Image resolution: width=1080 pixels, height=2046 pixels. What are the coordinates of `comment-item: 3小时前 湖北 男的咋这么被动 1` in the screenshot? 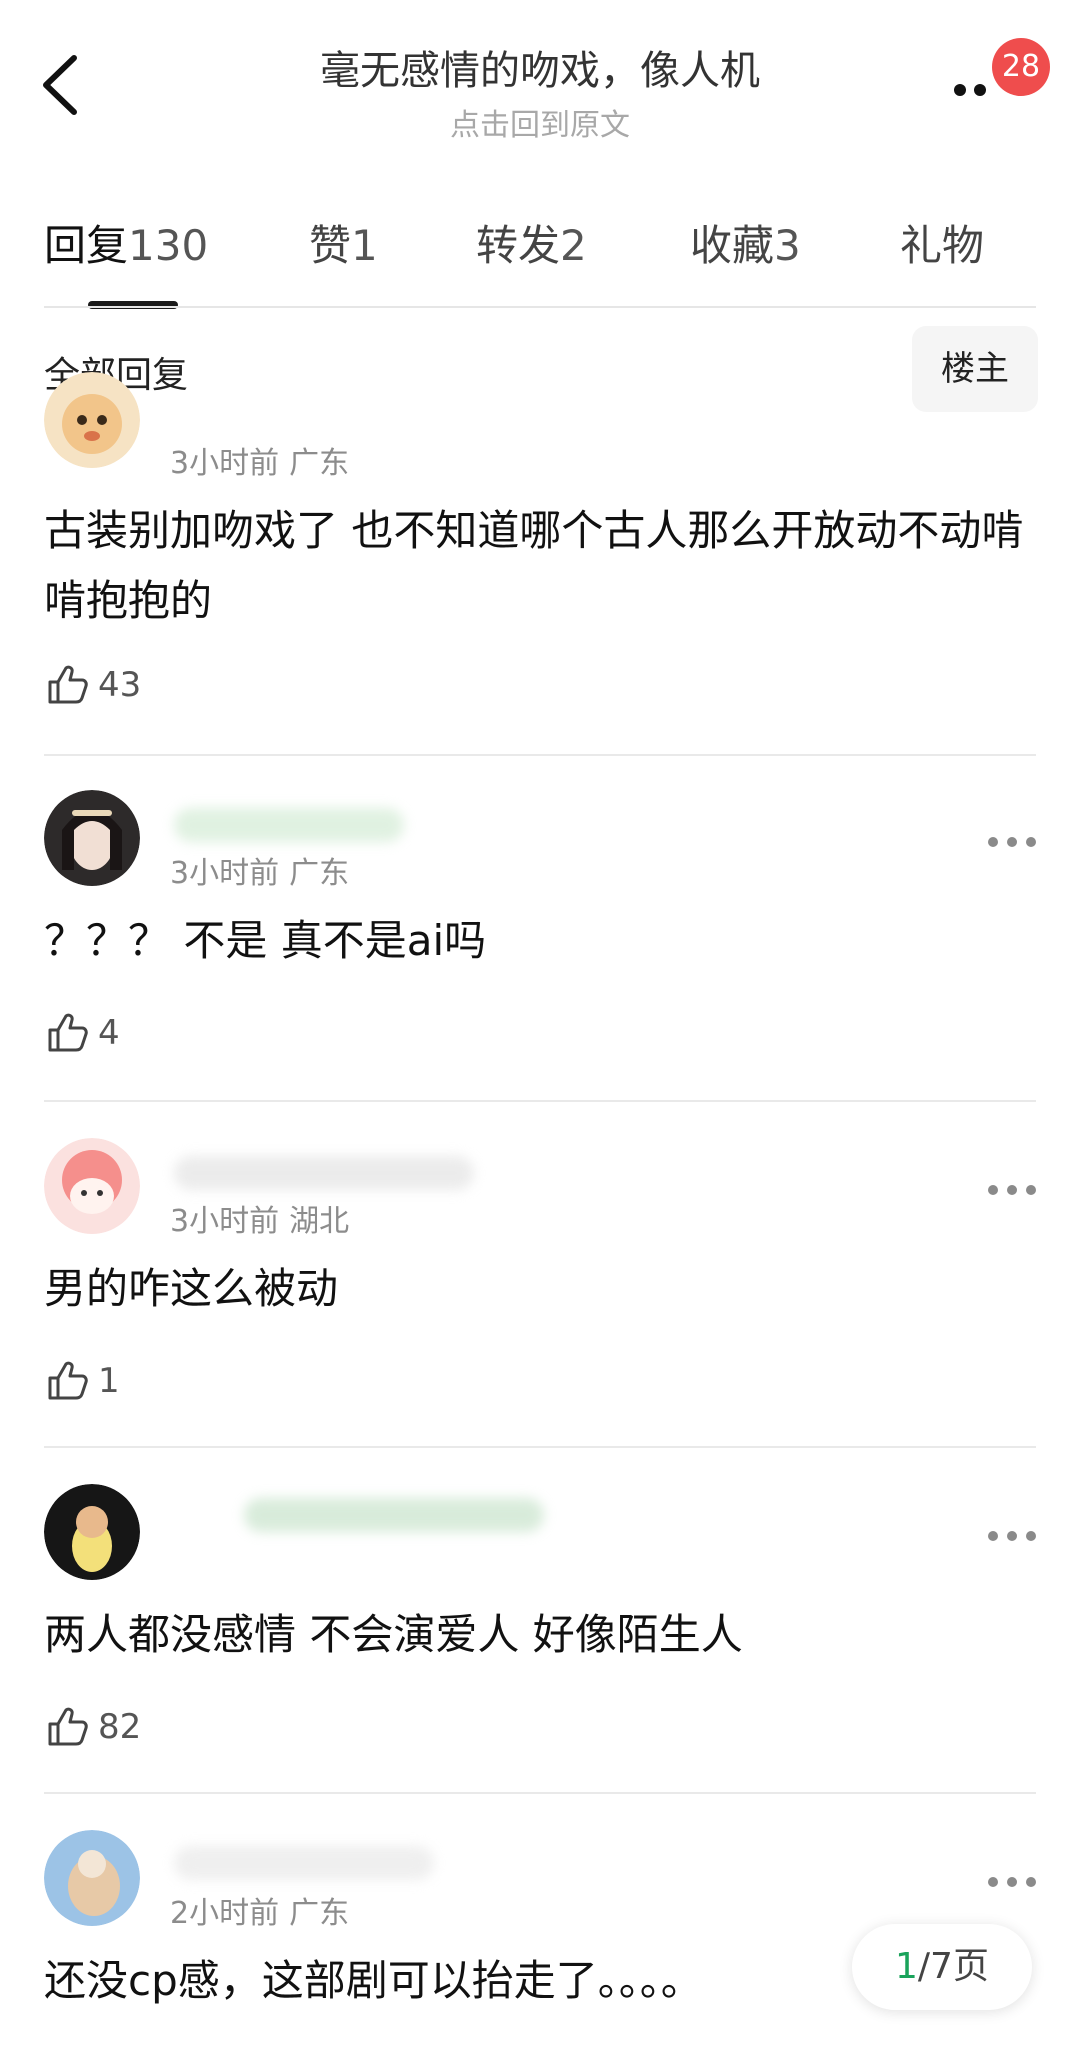 It's located at (540, 1288).